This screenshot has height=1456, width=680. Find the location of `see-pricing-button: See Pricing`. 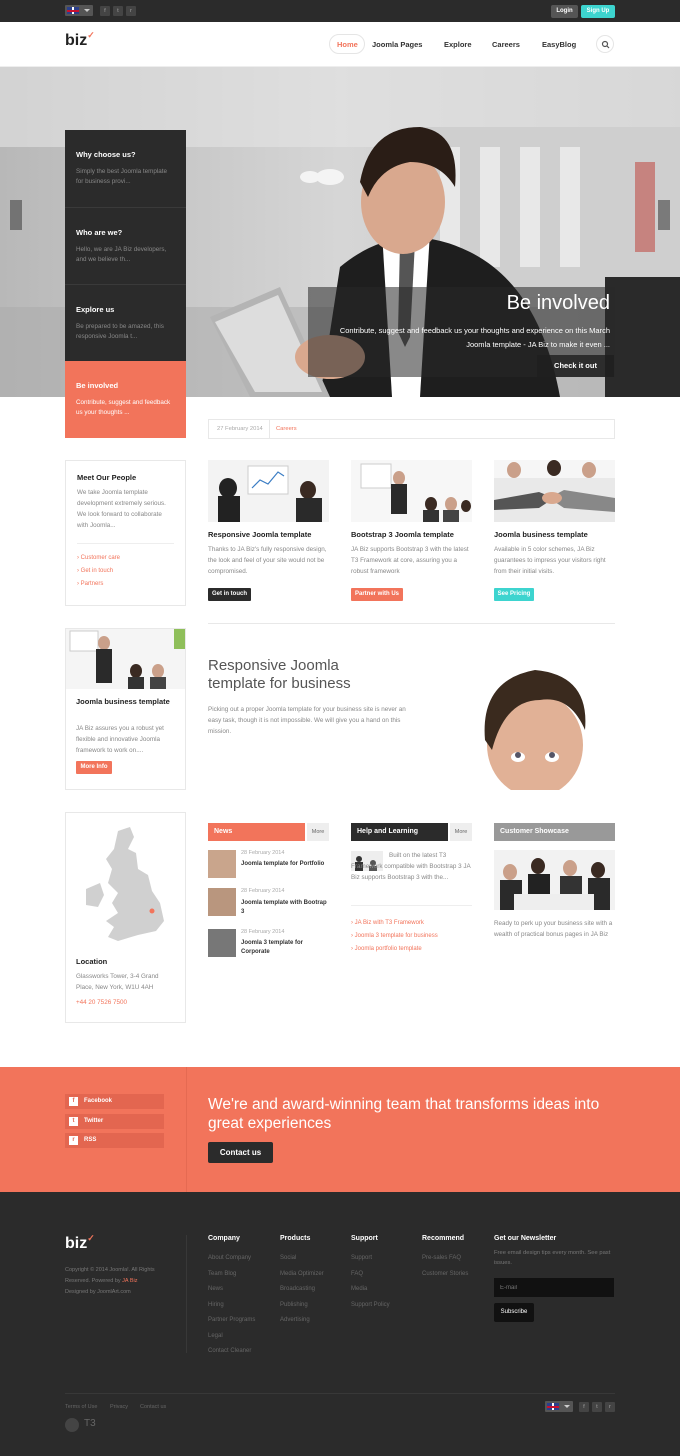

see-pricing-button: See Pricing is located at coordinates (514, 594).